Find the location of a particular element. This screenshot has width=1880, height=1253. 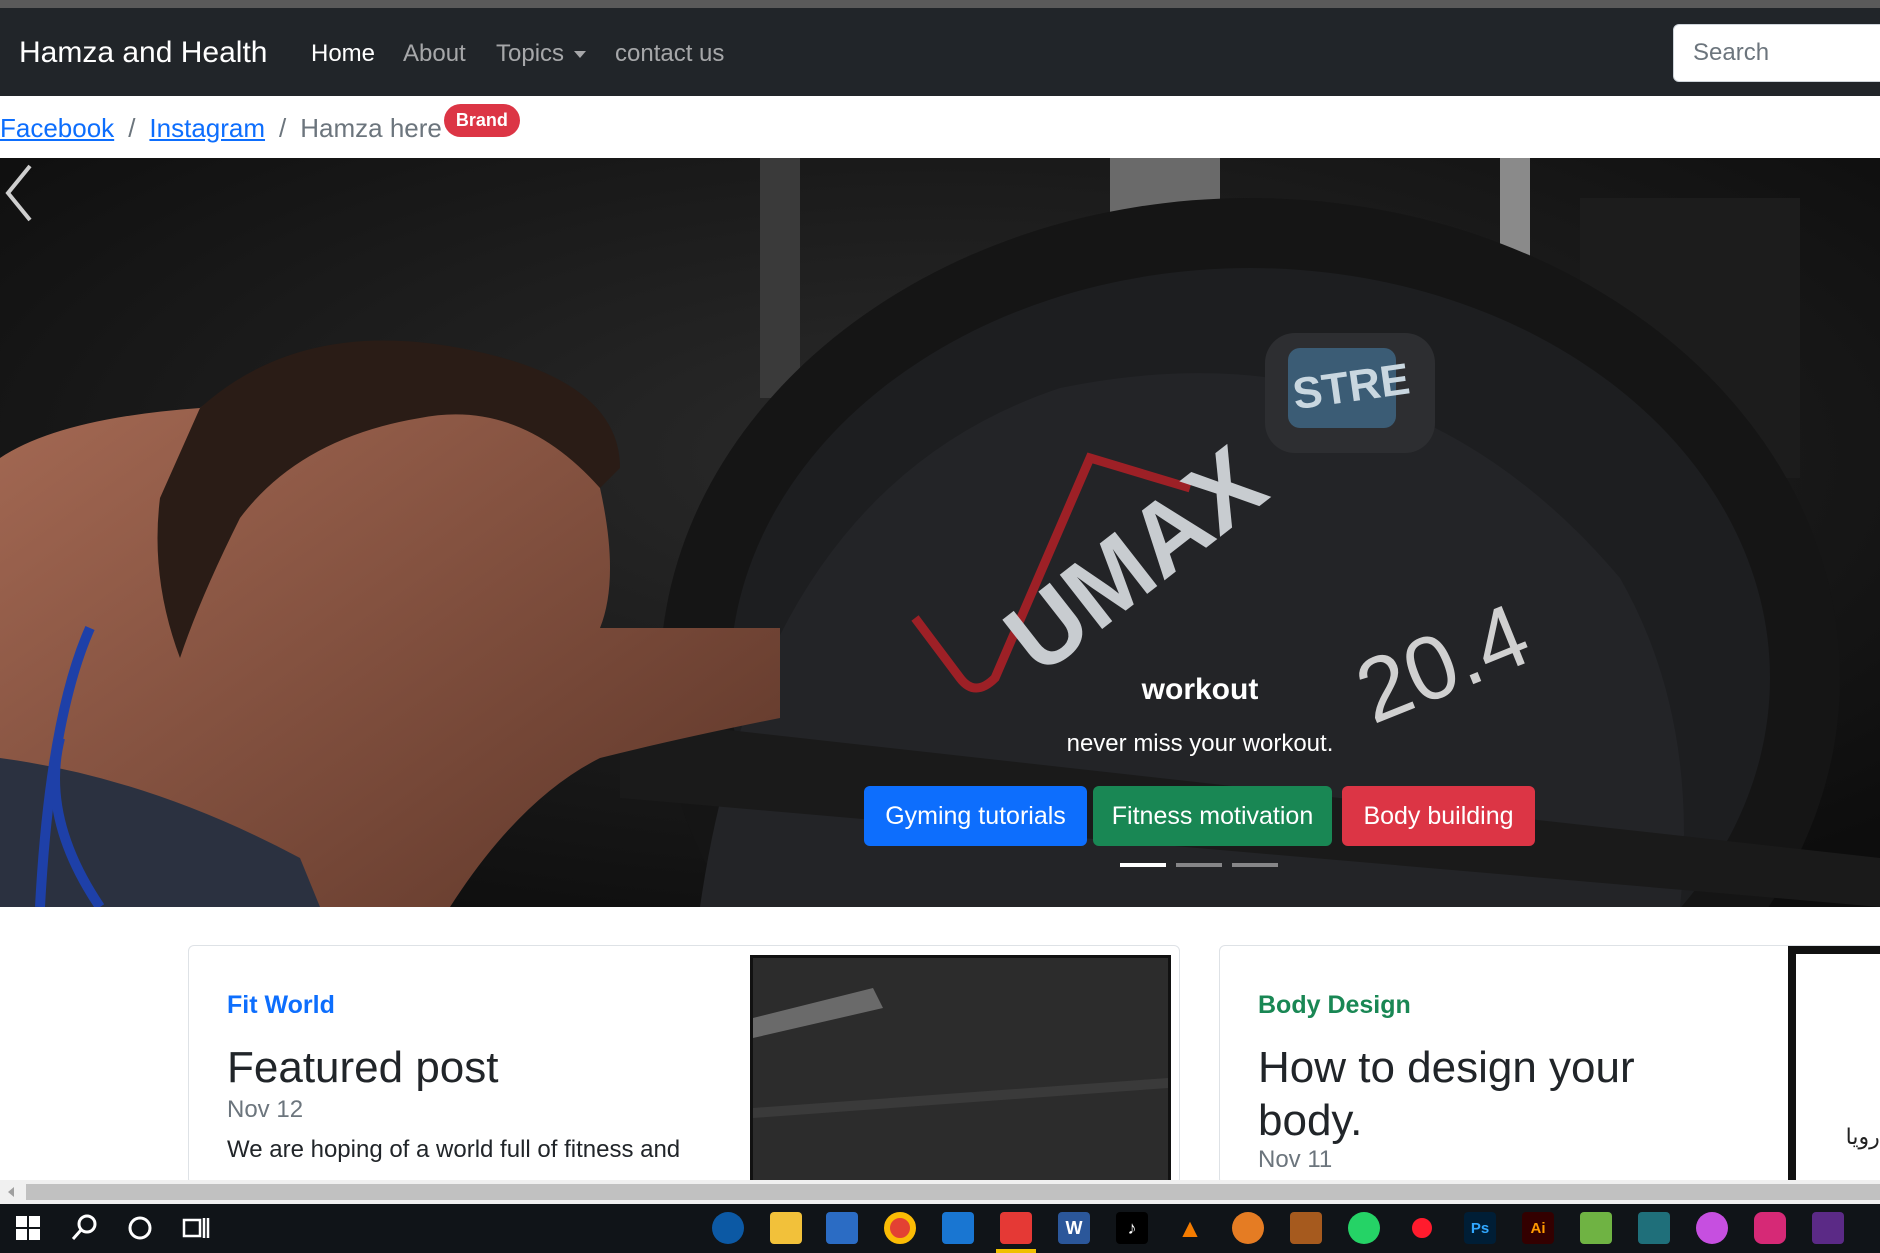

card-category: Fit World is located at coordinates (281, 1005).